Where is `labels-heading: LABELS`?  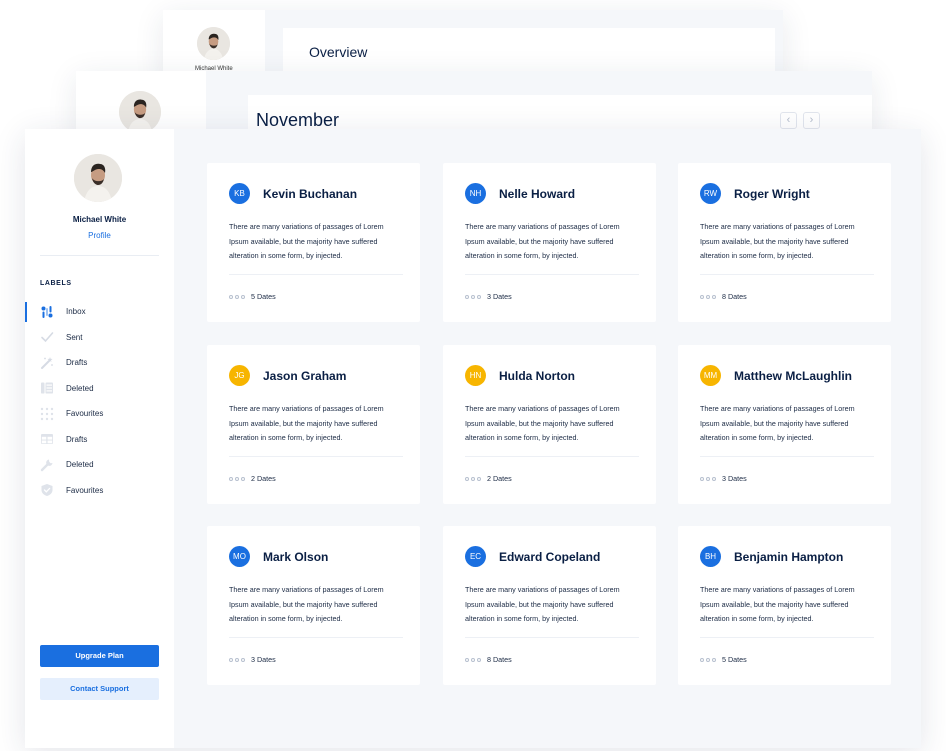 labels-heading: LABELS is located at coordinates (56, 283).